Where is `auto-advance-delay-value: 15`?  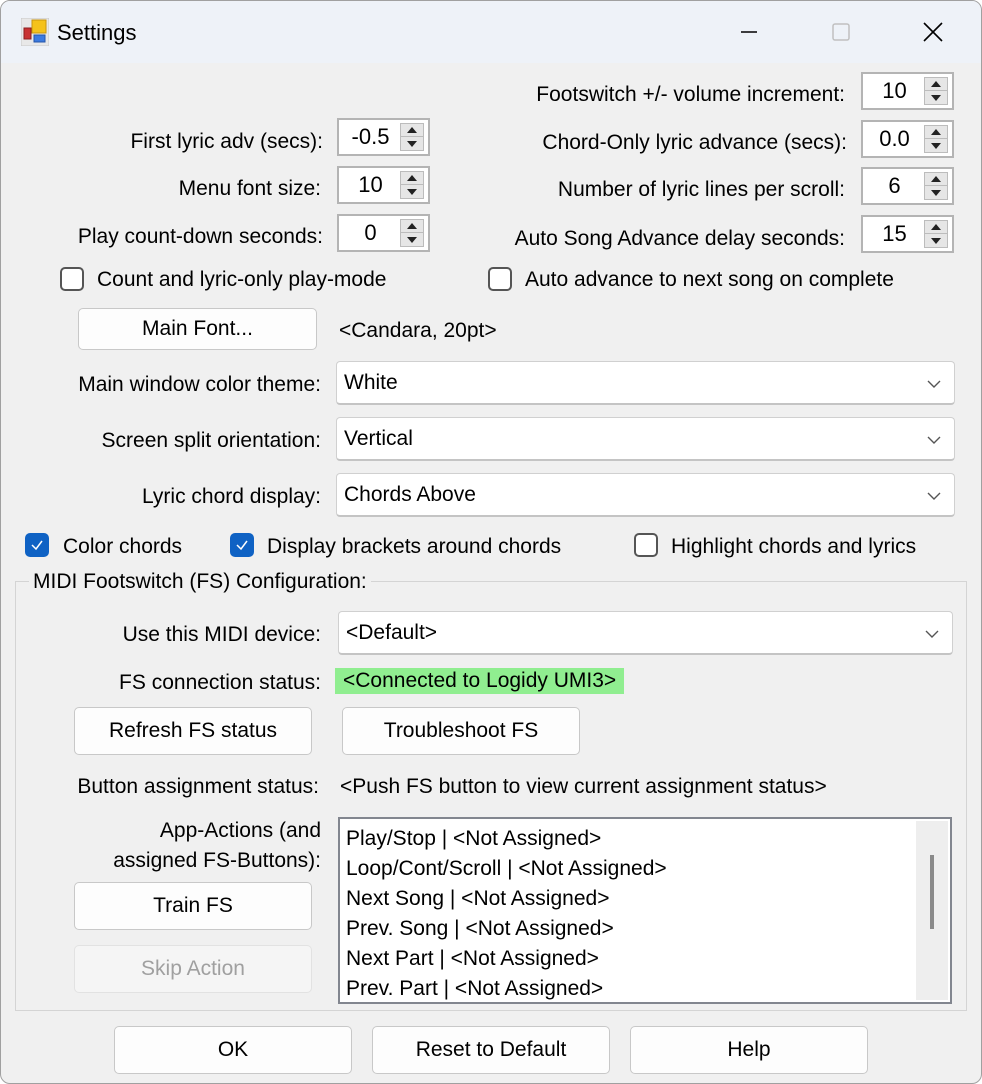 auto-advance-delay-value: 15 is located at coordinates (894, 234).